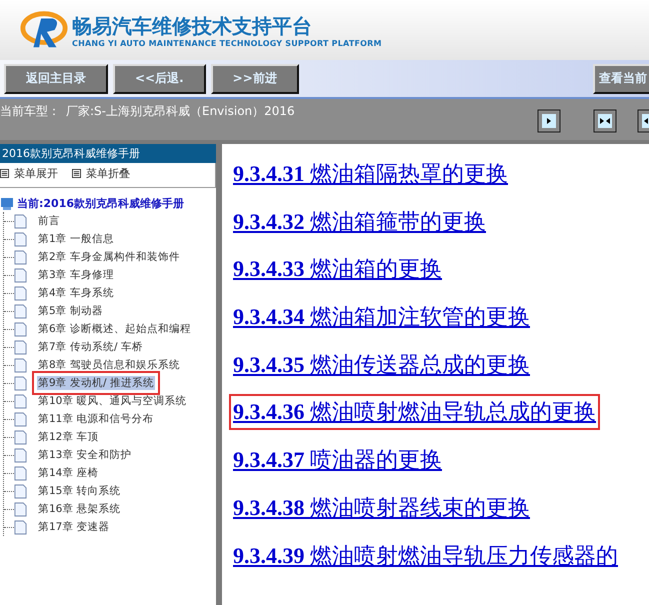 Image resolution: width=649 pixels, height=605 pixels. What do you see at coordinates (76, 293) in the screenshot?
I see `tree-item: 第4章 车身系统` at bounding box center [76, 293].